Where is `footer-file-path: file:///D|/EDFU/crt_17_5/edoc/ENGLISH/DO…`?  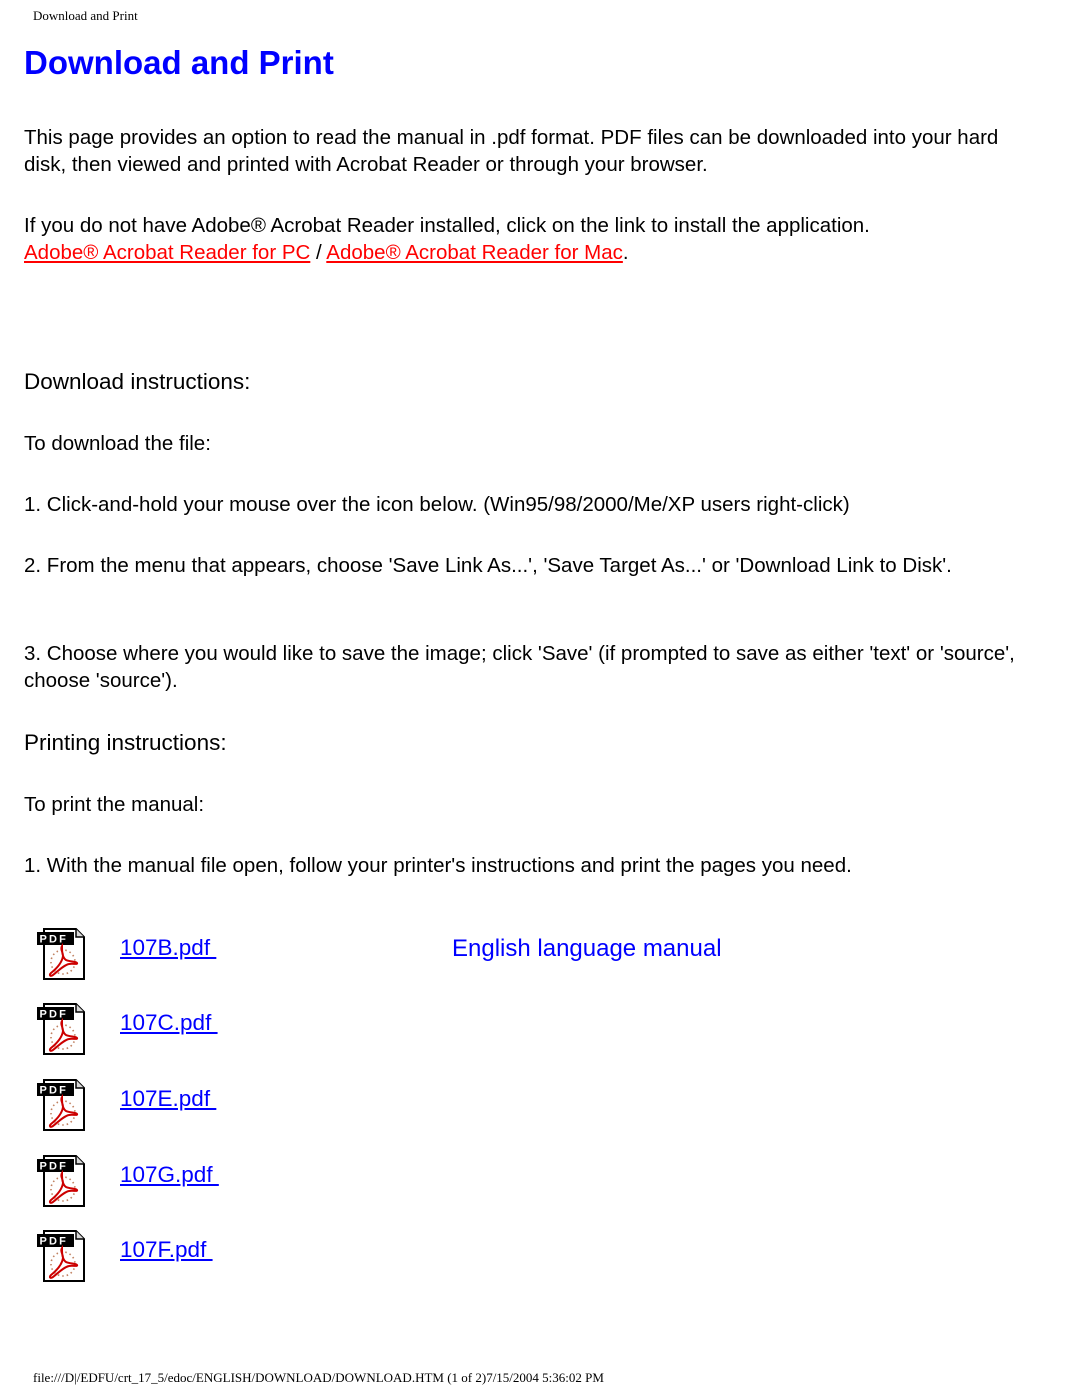 footer-file-path: file:///D|/EDFU/crt_17_5/edoc/ENGLISH/DO… is located at coordinates (318, 1377).